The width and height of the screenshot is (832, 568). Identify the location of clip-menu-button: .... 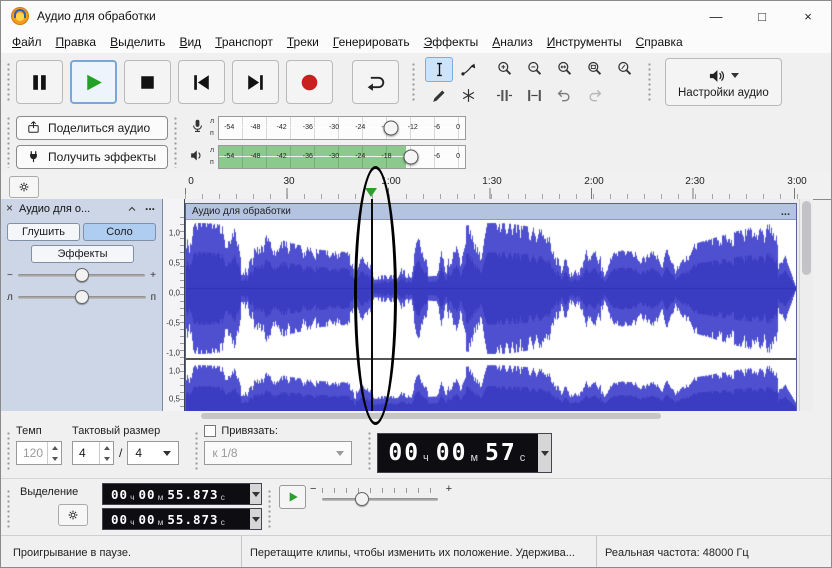
(785, 212).